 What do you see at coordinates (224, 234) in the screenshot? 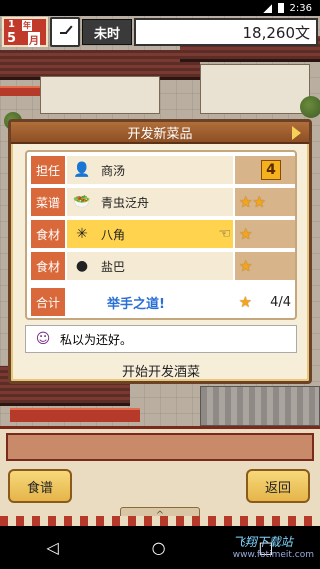
I see `pointer-hand-icon: ☜` at bounding box center [224, 234].